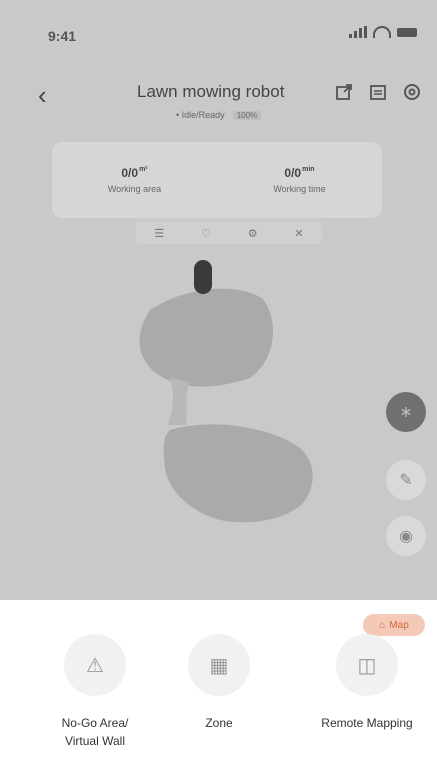  I want to click on lawn-area-top, so click(206, 337).